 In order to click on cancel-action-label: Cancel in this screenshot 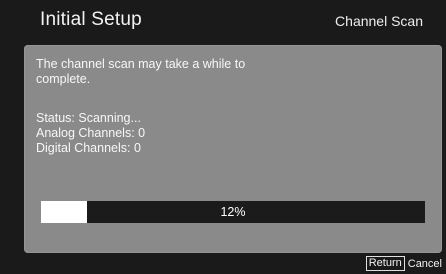, I will do `click(424, 263)`.